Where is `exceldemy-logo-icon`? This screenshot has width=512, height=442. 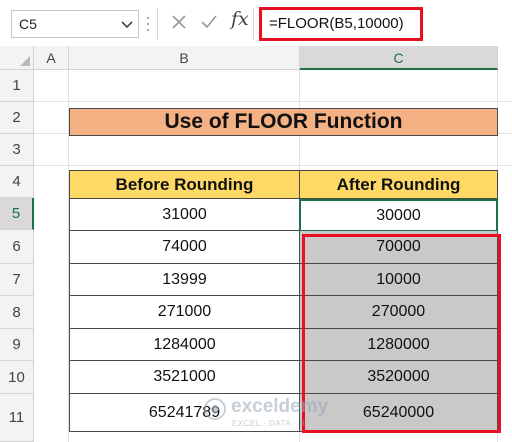 exceldemy-logo-icon is located at coordinates (215, 409).